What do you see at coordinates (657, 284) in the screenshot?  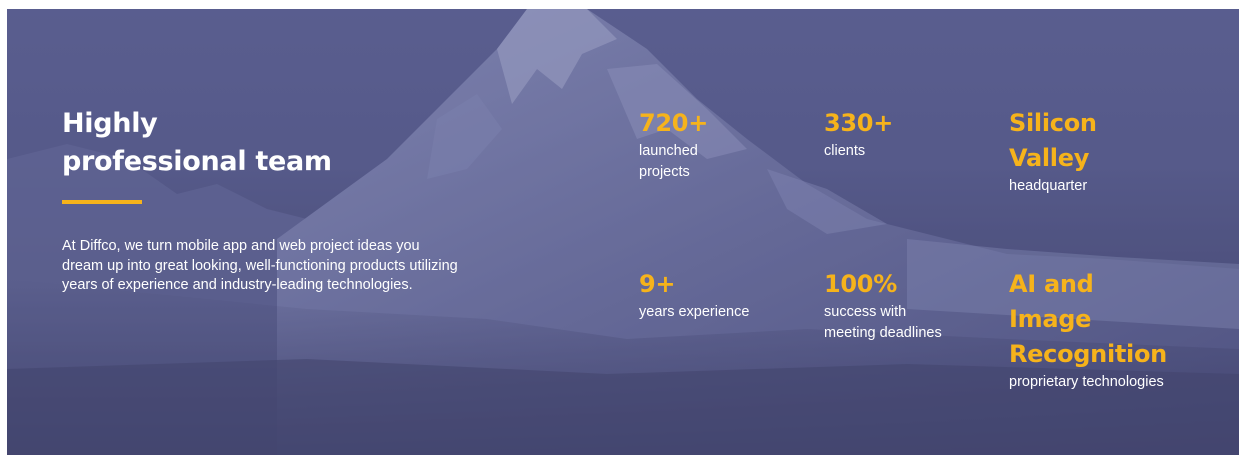 I see `stat-value: 9+` at bounding box center [657, 284].